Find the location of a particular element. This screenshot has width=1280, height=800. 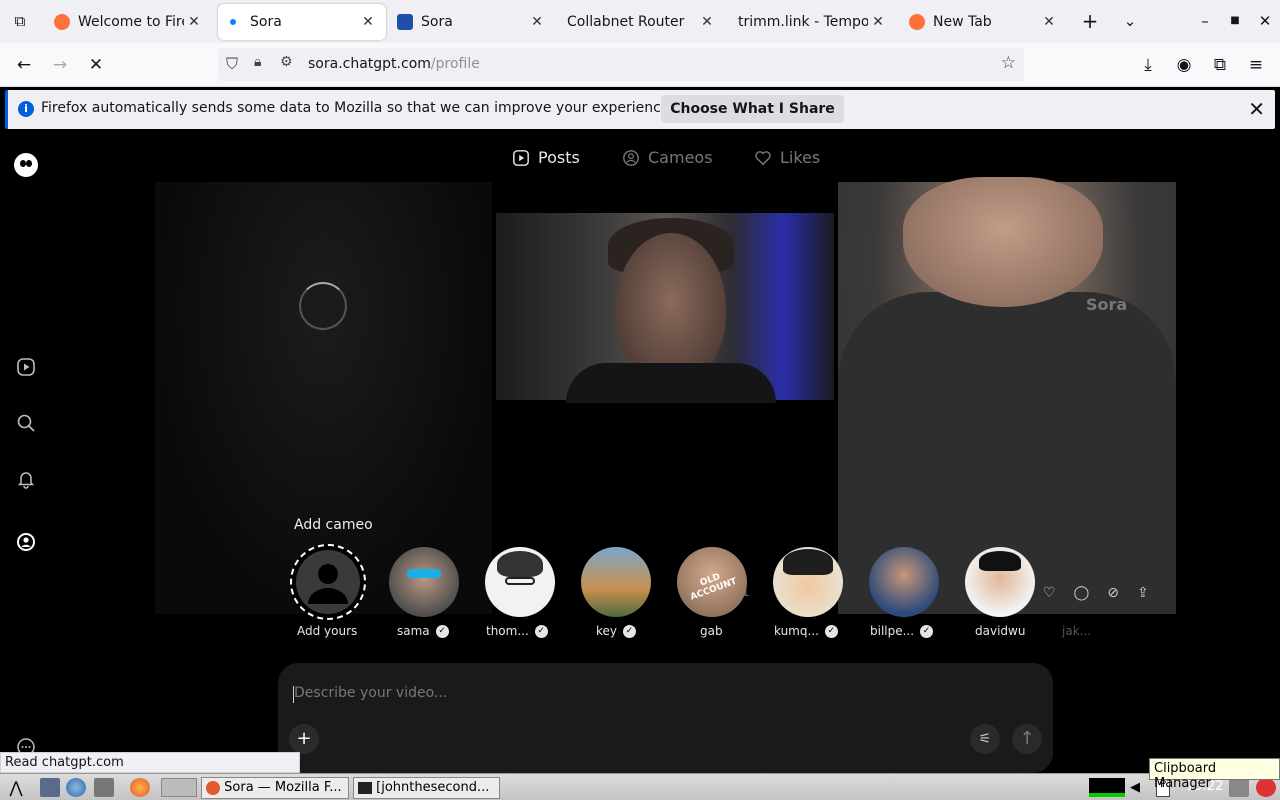

workspace-switcher is located at coordinates (179, 787).